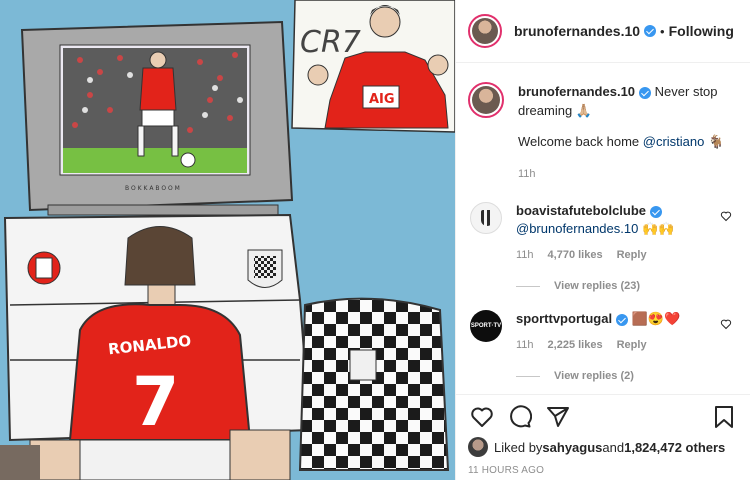  Describe the element at coordinates (577, 31) in the screenshot. I see `author-username: brunofernandes.10` at that location.